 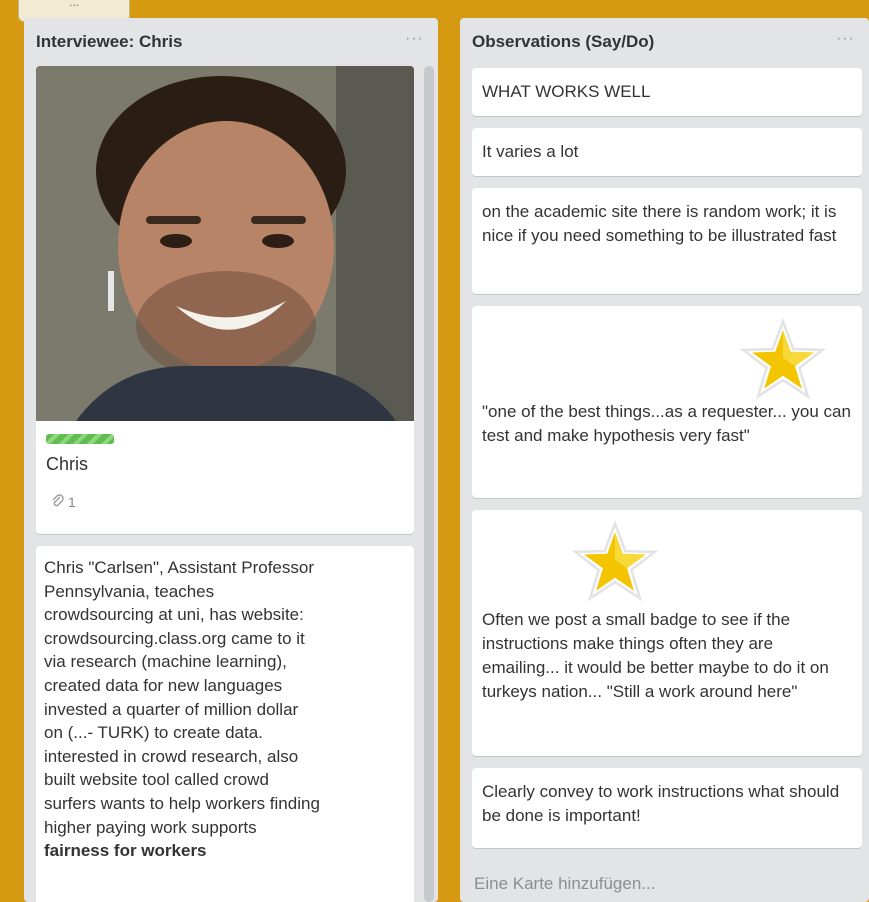 I want to click on bio-line: built website tool called crowd, so click(x=156, y=780).